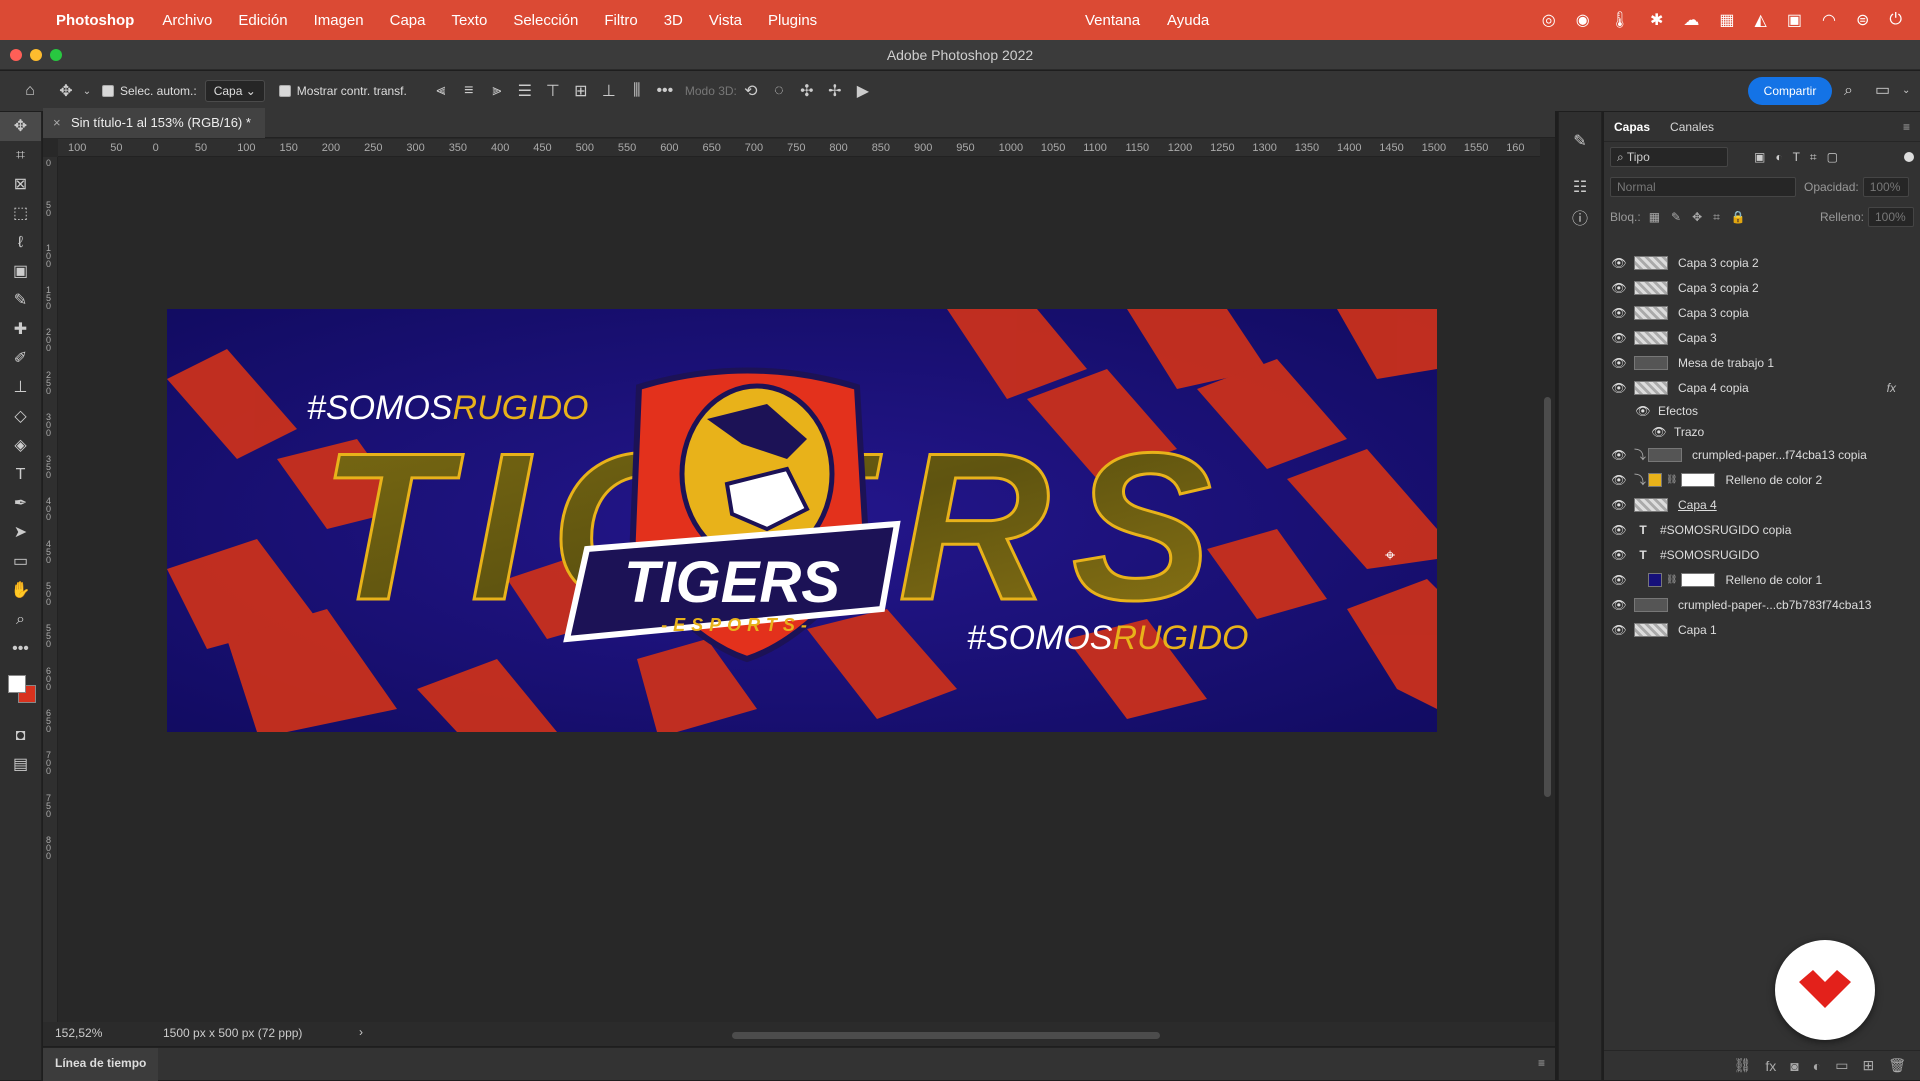 This screenshot has height=1081, width=1920. Describe the element at coordinates (20, 416) in the screenshot. I see `eraser-tool-icon: ◇` at that location.